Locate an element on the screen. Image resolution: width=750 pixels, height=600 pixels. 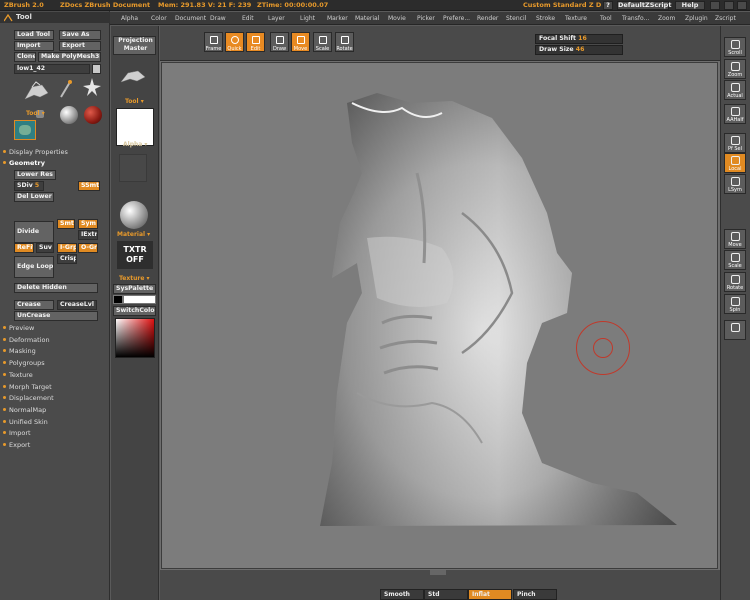
menu-picker: Picker is located at coordinates (426, 18).